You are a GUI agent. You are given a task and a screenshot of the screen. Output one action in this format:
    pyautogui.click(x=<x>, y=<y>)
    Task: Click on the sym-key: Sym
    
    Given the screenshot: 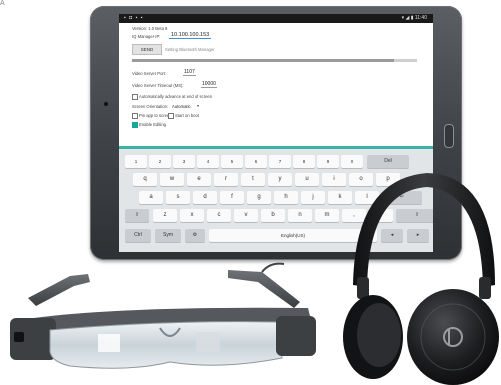 What is the action you would take?
    pyautogui.click(x=168, y=235)
    